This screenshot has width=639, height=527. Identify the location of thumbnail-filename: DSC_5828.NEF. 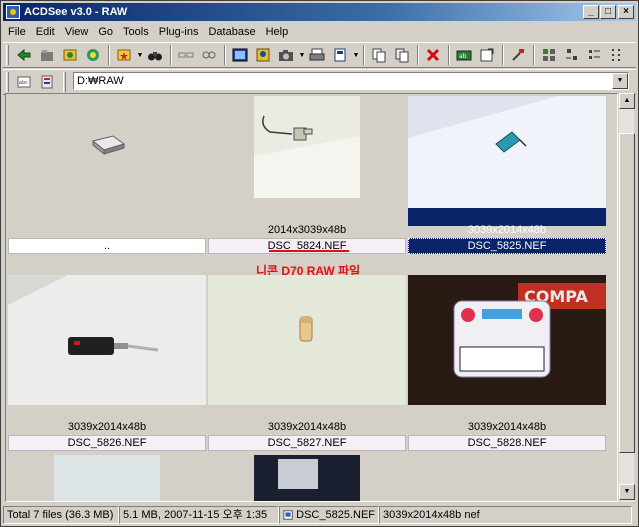
(507, 443).